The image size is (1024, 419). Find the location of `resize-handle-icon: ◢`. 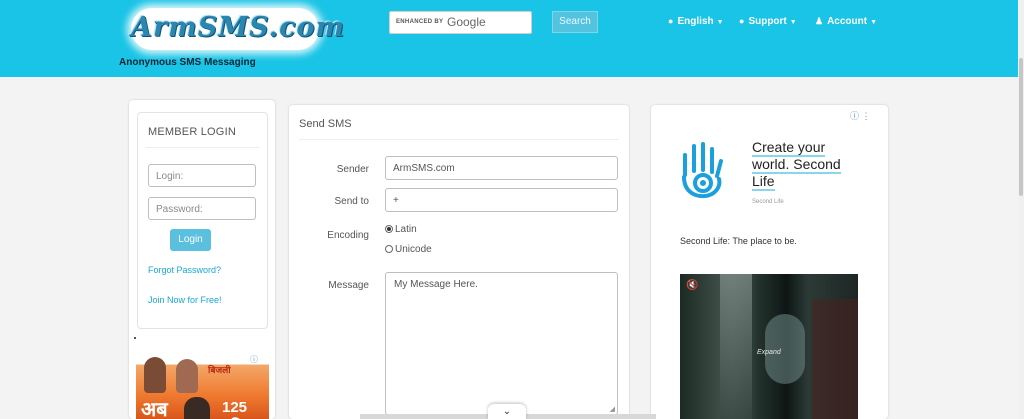

resize-handle-icon: ◢ is located at coordinates (612, 409).